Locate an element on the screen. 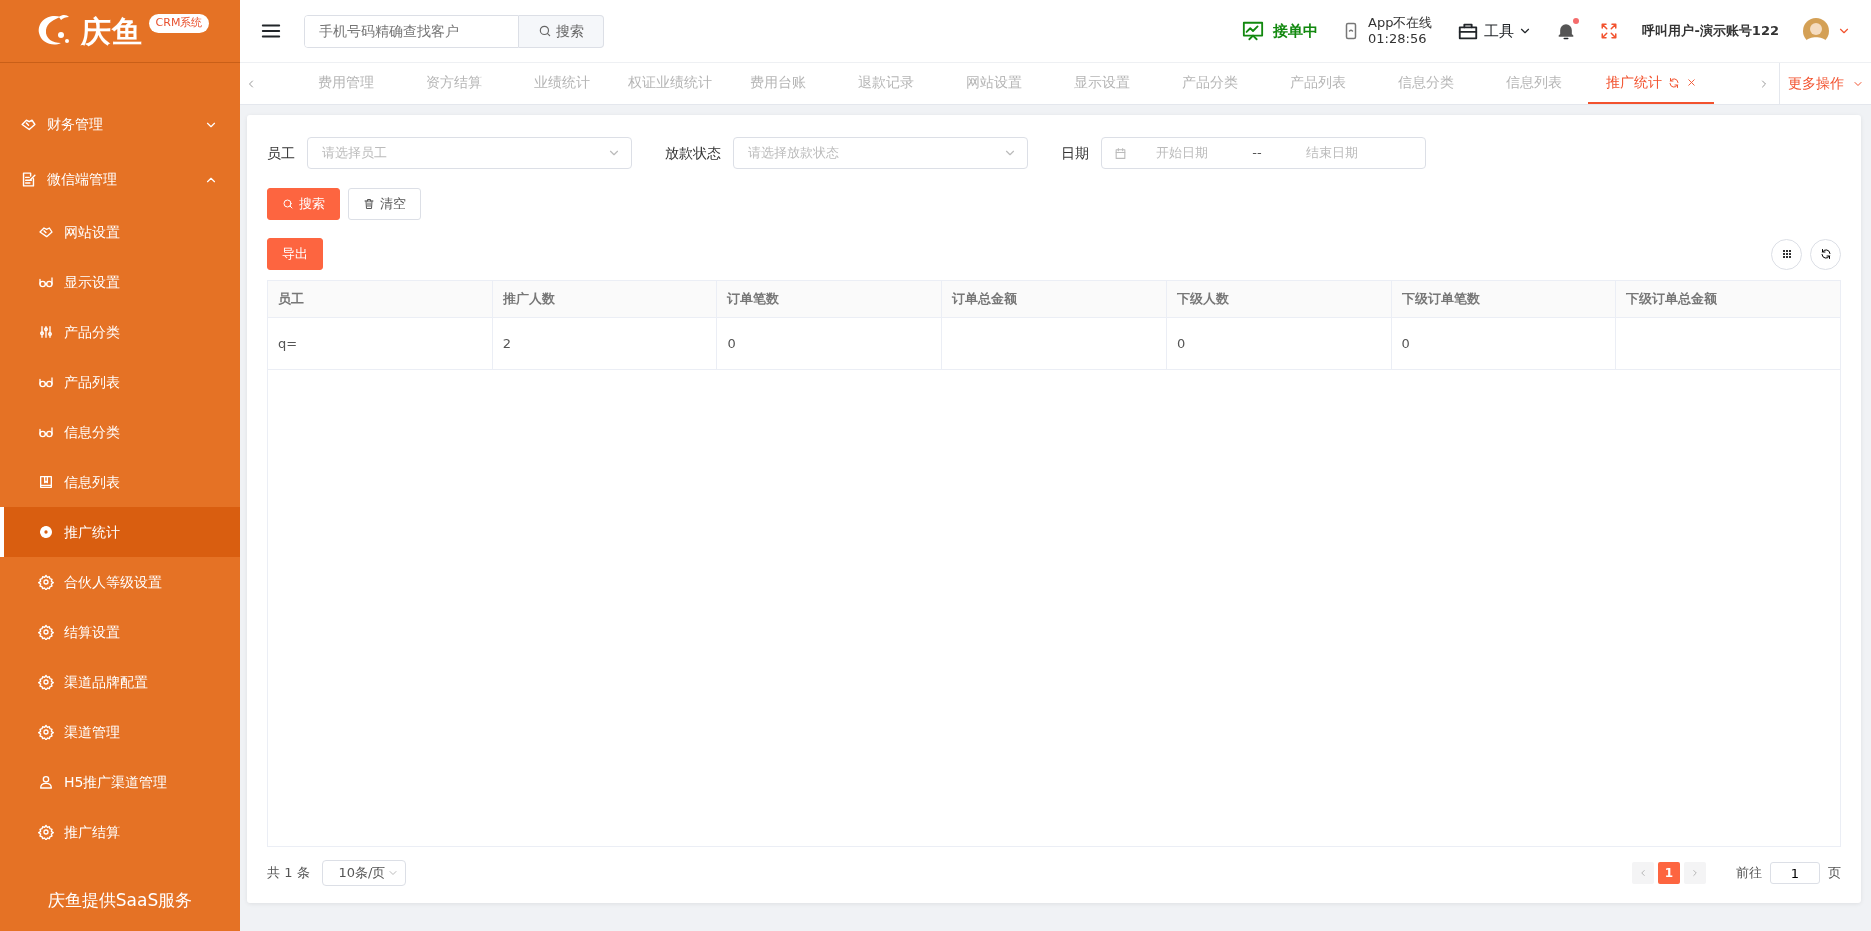 This screenshot has height=931, width=1871. goto-label: 前往 is located at coordinates (1749, 873).